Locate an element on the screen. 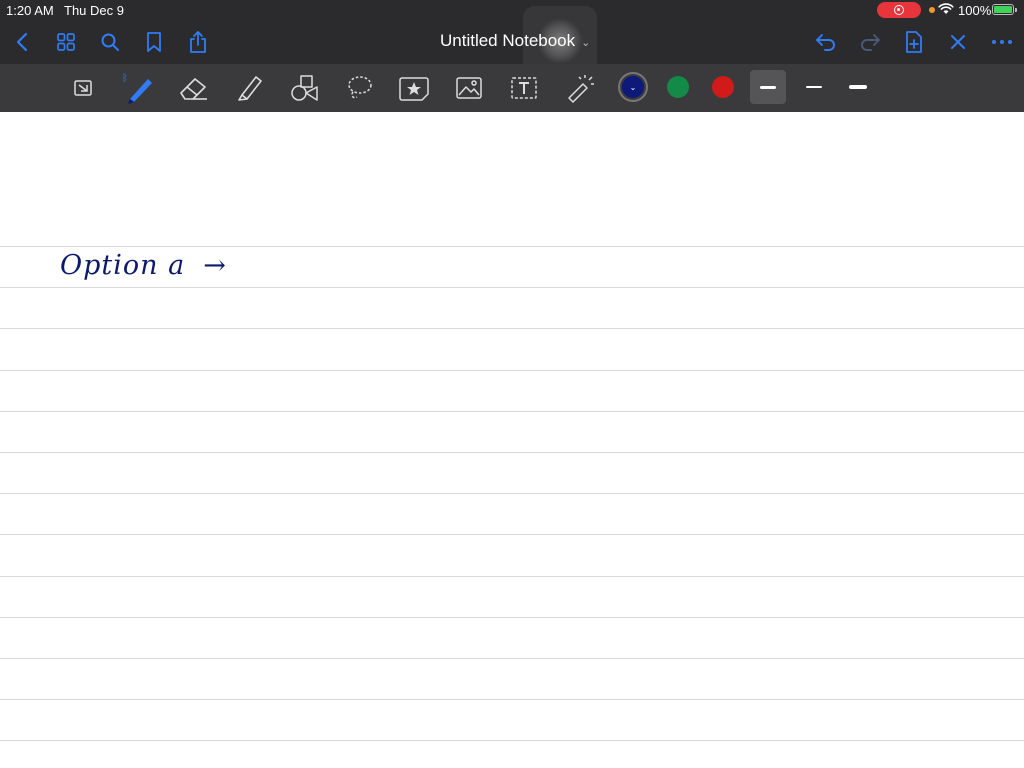 The image size is (1024, 768). search-icon is located at coordinates (110, 42).